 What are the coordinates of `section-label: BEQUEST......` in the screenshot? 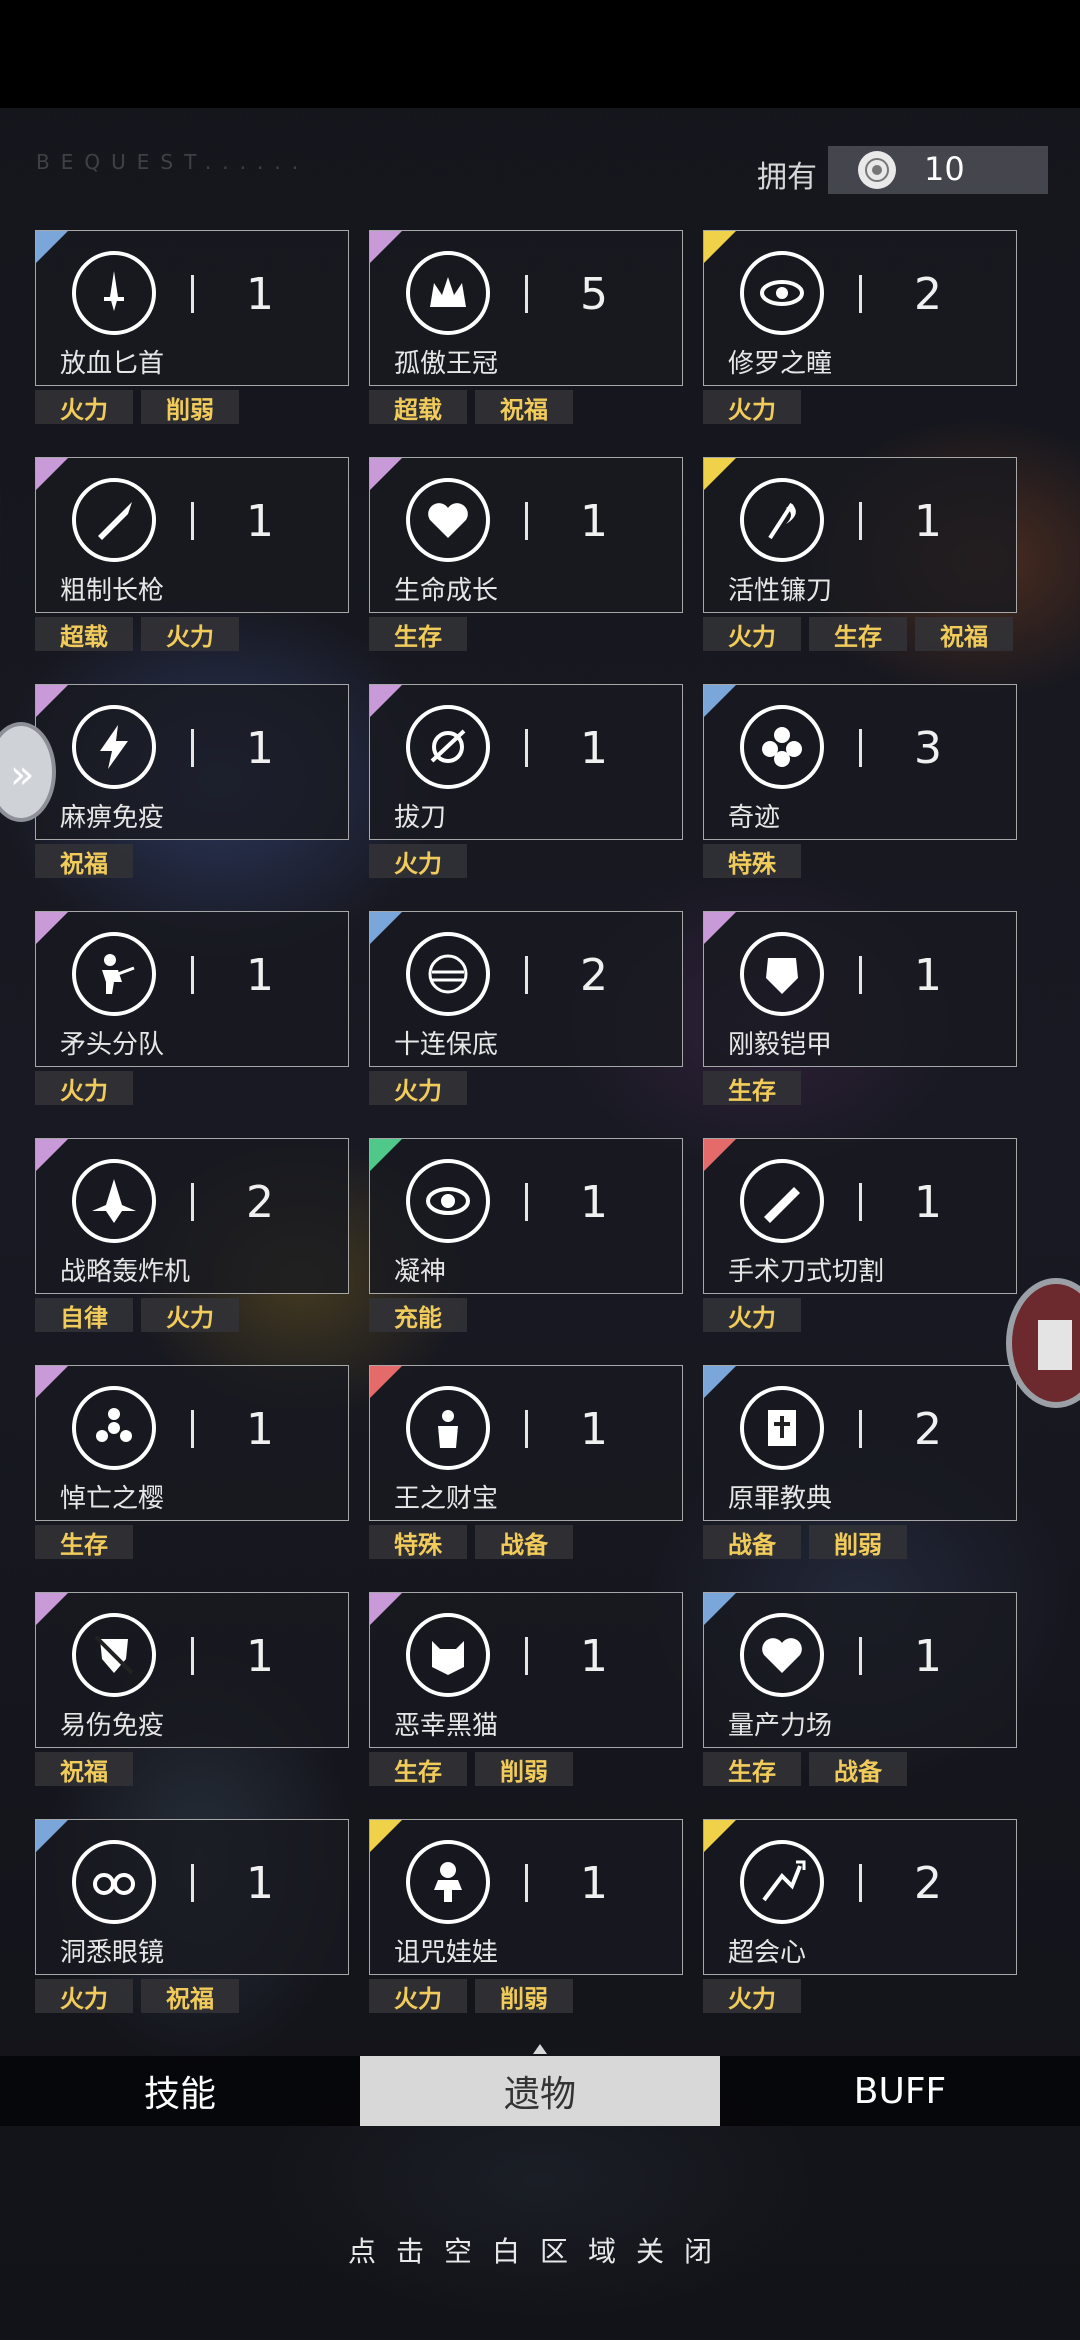 It's located at (173, 162).